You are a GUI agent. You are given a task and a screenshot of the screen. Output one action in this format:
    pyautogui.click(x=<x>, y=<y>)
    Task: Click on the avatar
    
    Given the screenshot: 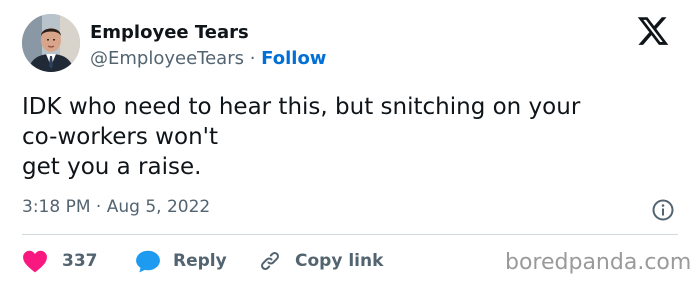 What is the action you would take?
    pyautogui.click(x=51, y=43)
    